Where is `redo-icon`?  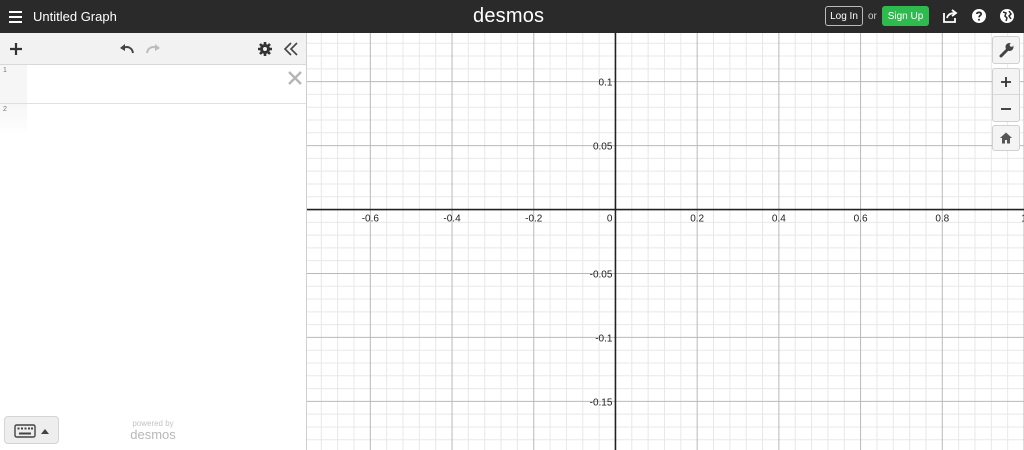
redo-icon is located at coordinates (153, 49).